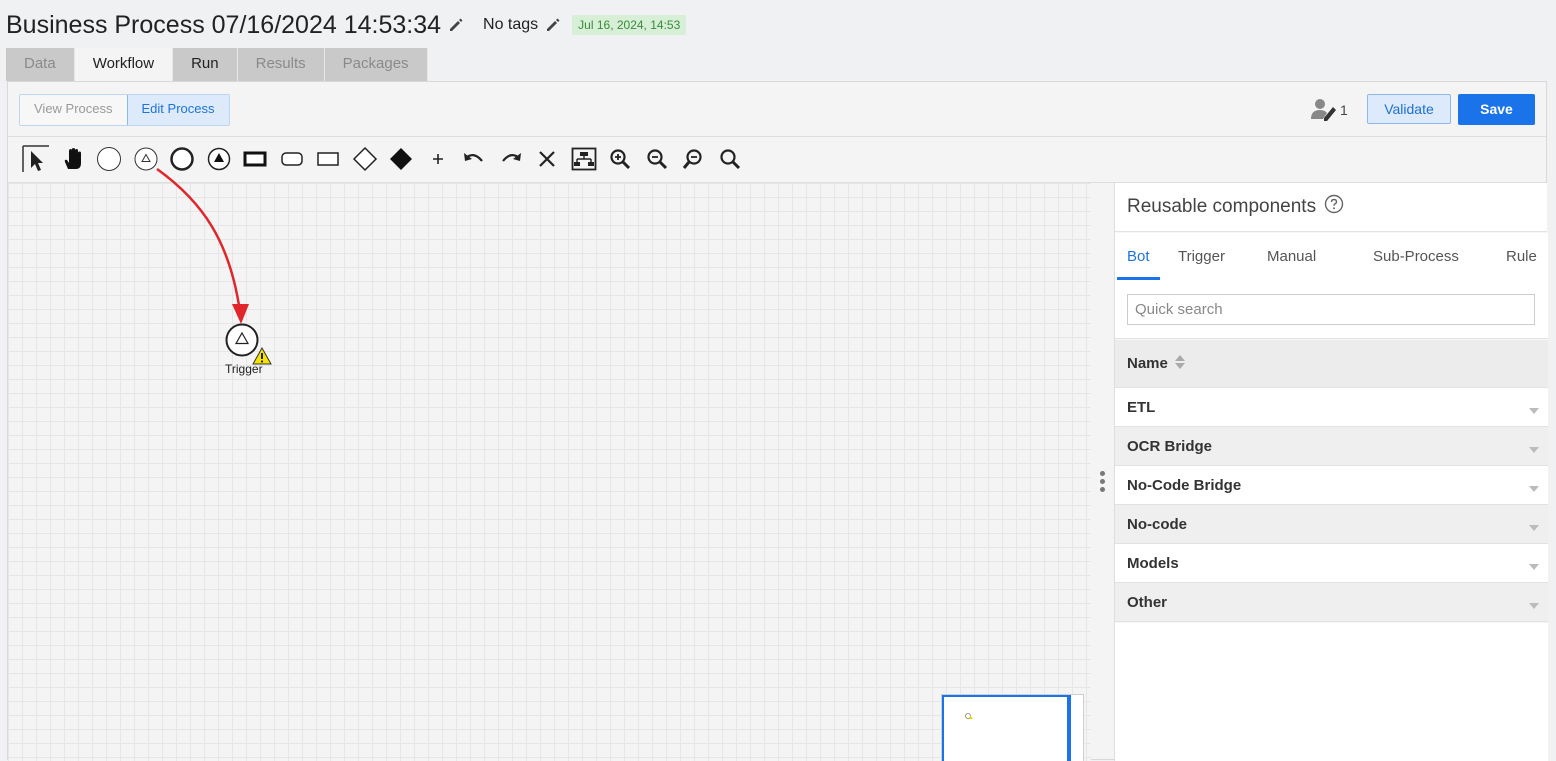 The height and width of the screenshot is (761, 1556). Describe the element at coordinates (1201, 256) in the screenshot. I see `tab-trigger: Trigger` at that location.